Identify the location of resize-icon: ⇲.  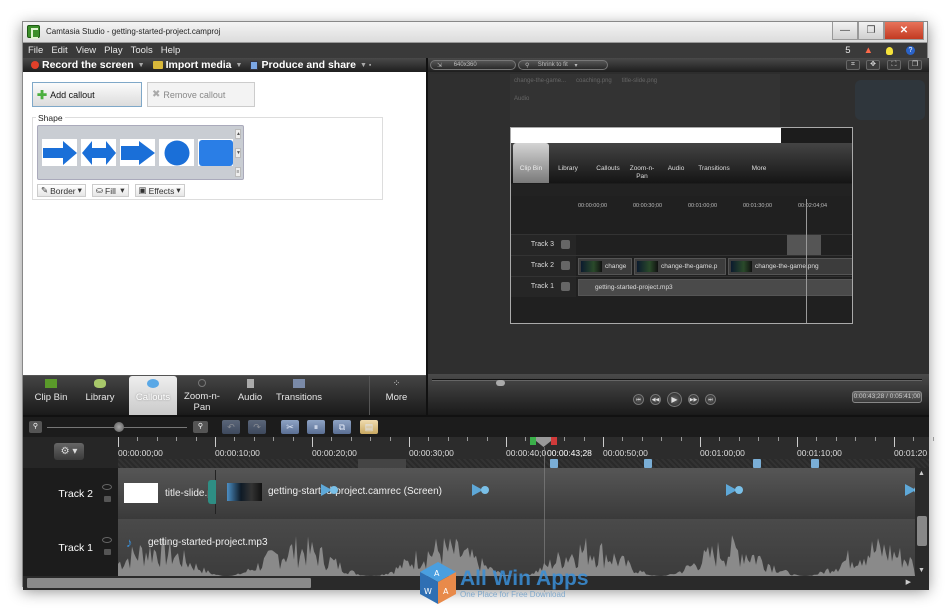
(440, 65).